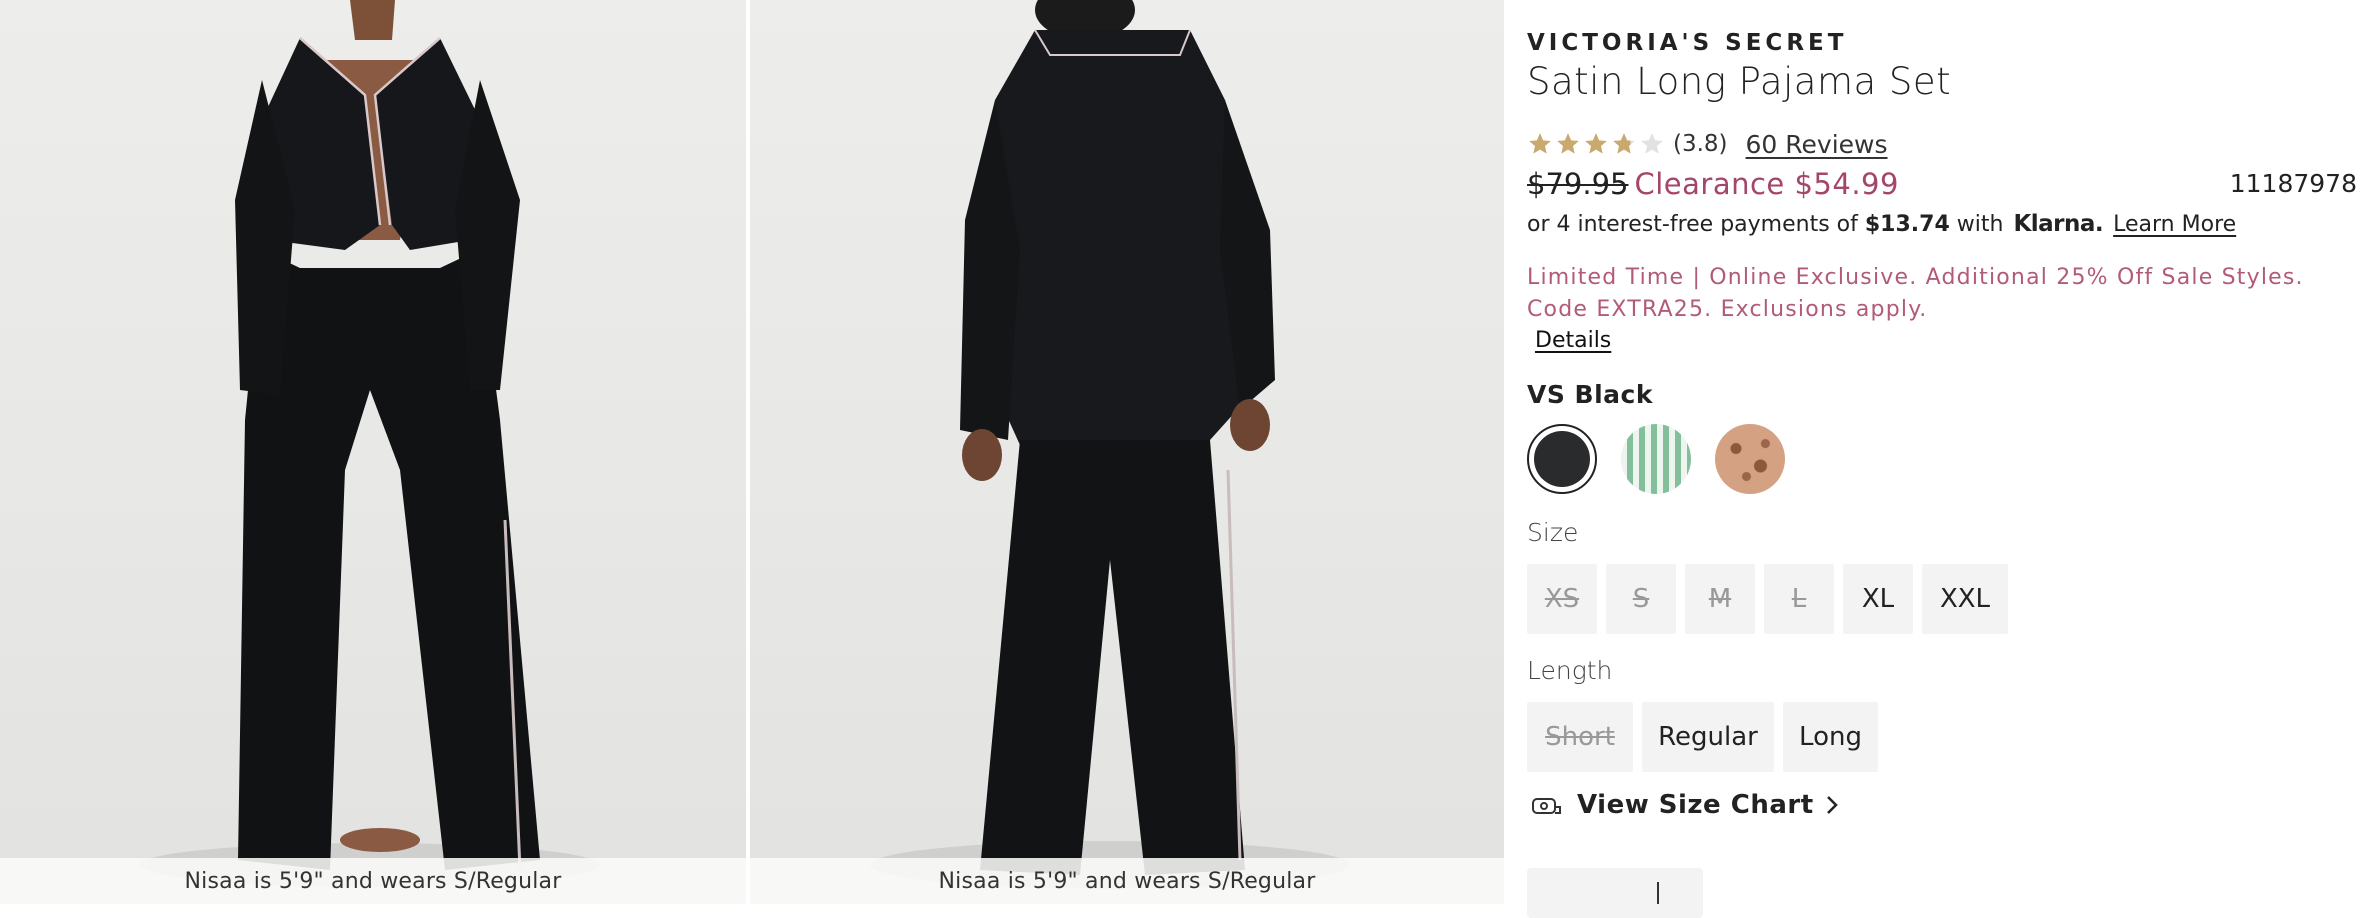  What do you see at coordinates (1615, 893) in the screenshot?
I see `quantity-stepper` at bounding box center [1615, 893].